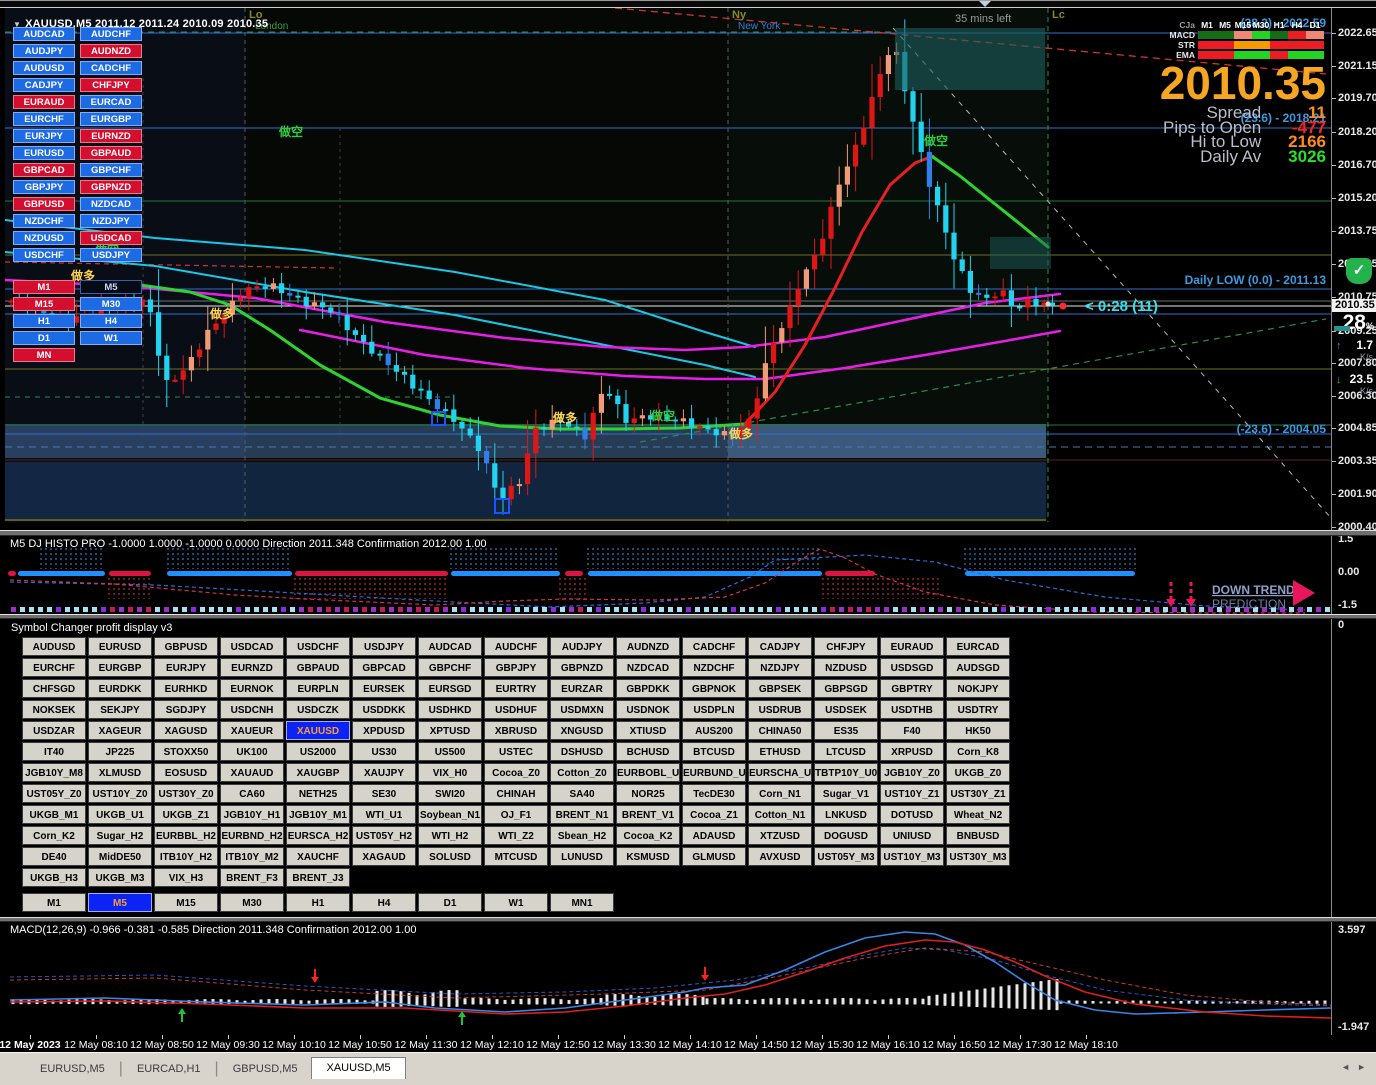  What do you see at coordinates (44, 287) in the screenshot?
I see `pair-button-m1: M1` at bounding box center [44, 287].